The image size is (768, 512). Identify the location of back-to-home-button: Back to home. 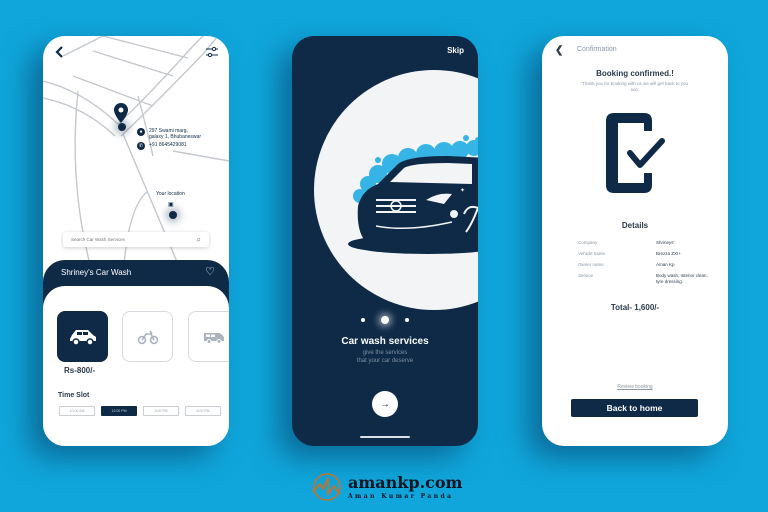
(634, 408).